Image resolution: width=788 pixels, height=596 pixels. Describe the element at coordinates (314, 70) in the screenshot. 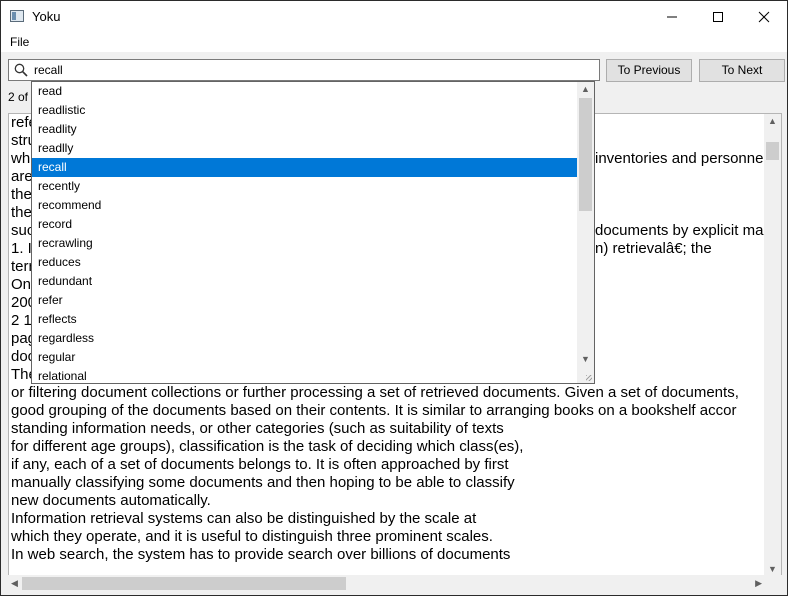

I see `search-input` at that location.